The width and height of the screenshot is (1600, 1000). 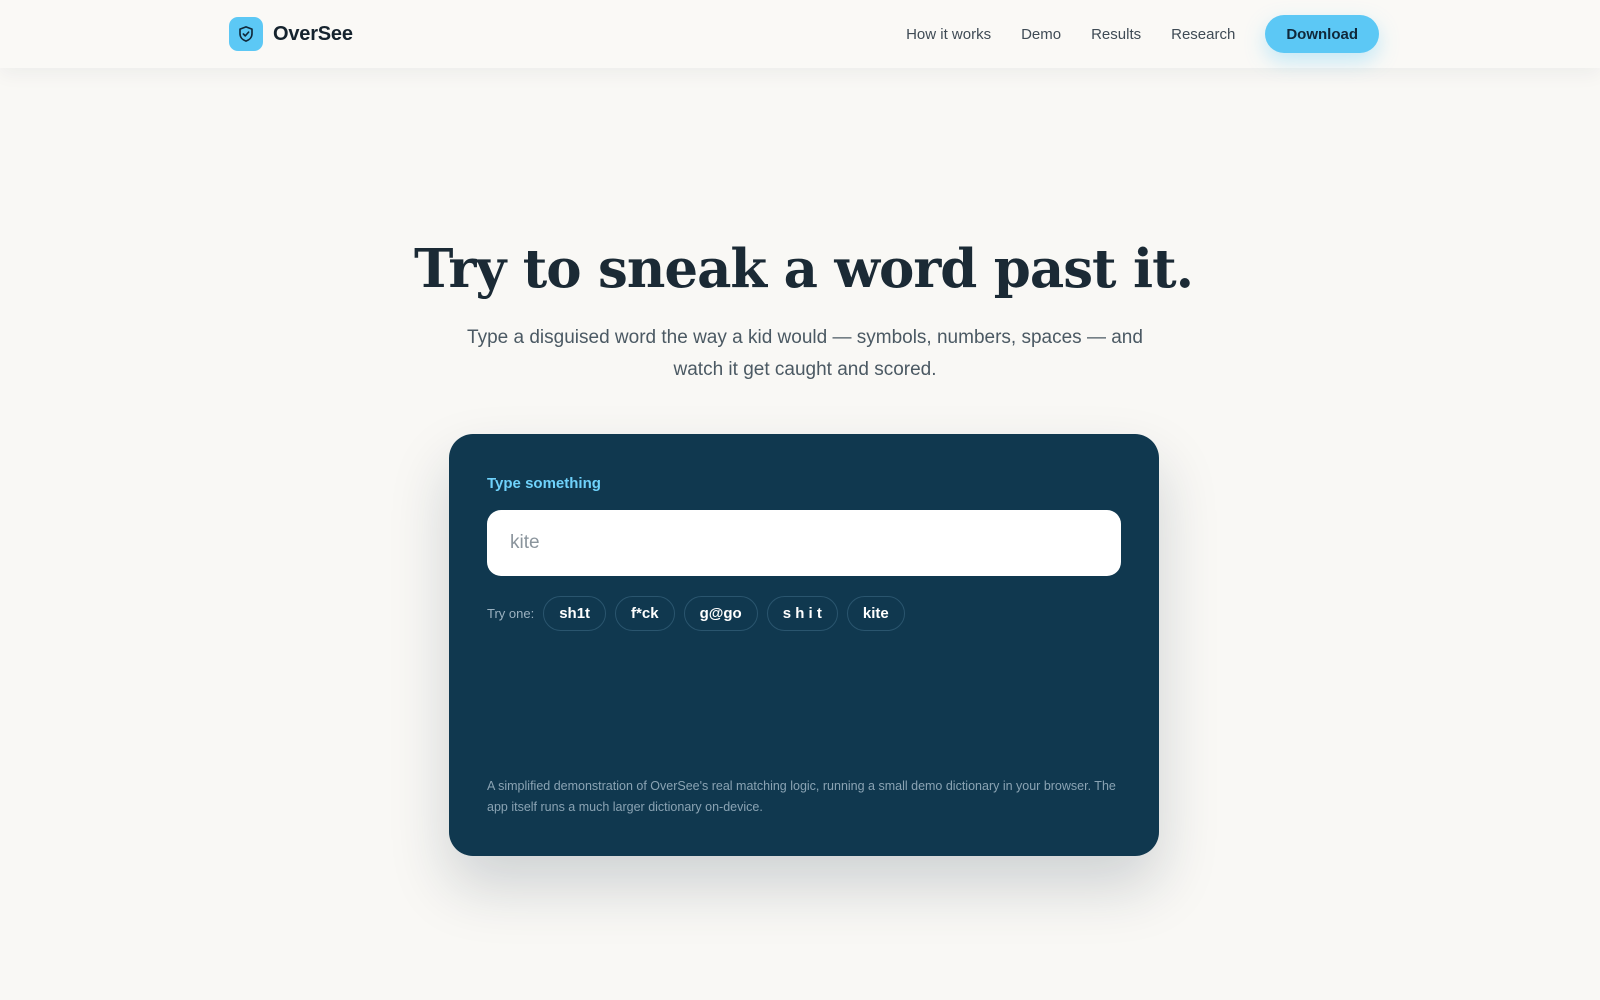 I want to click on shield-check-icon, so click(x=246, y=34).